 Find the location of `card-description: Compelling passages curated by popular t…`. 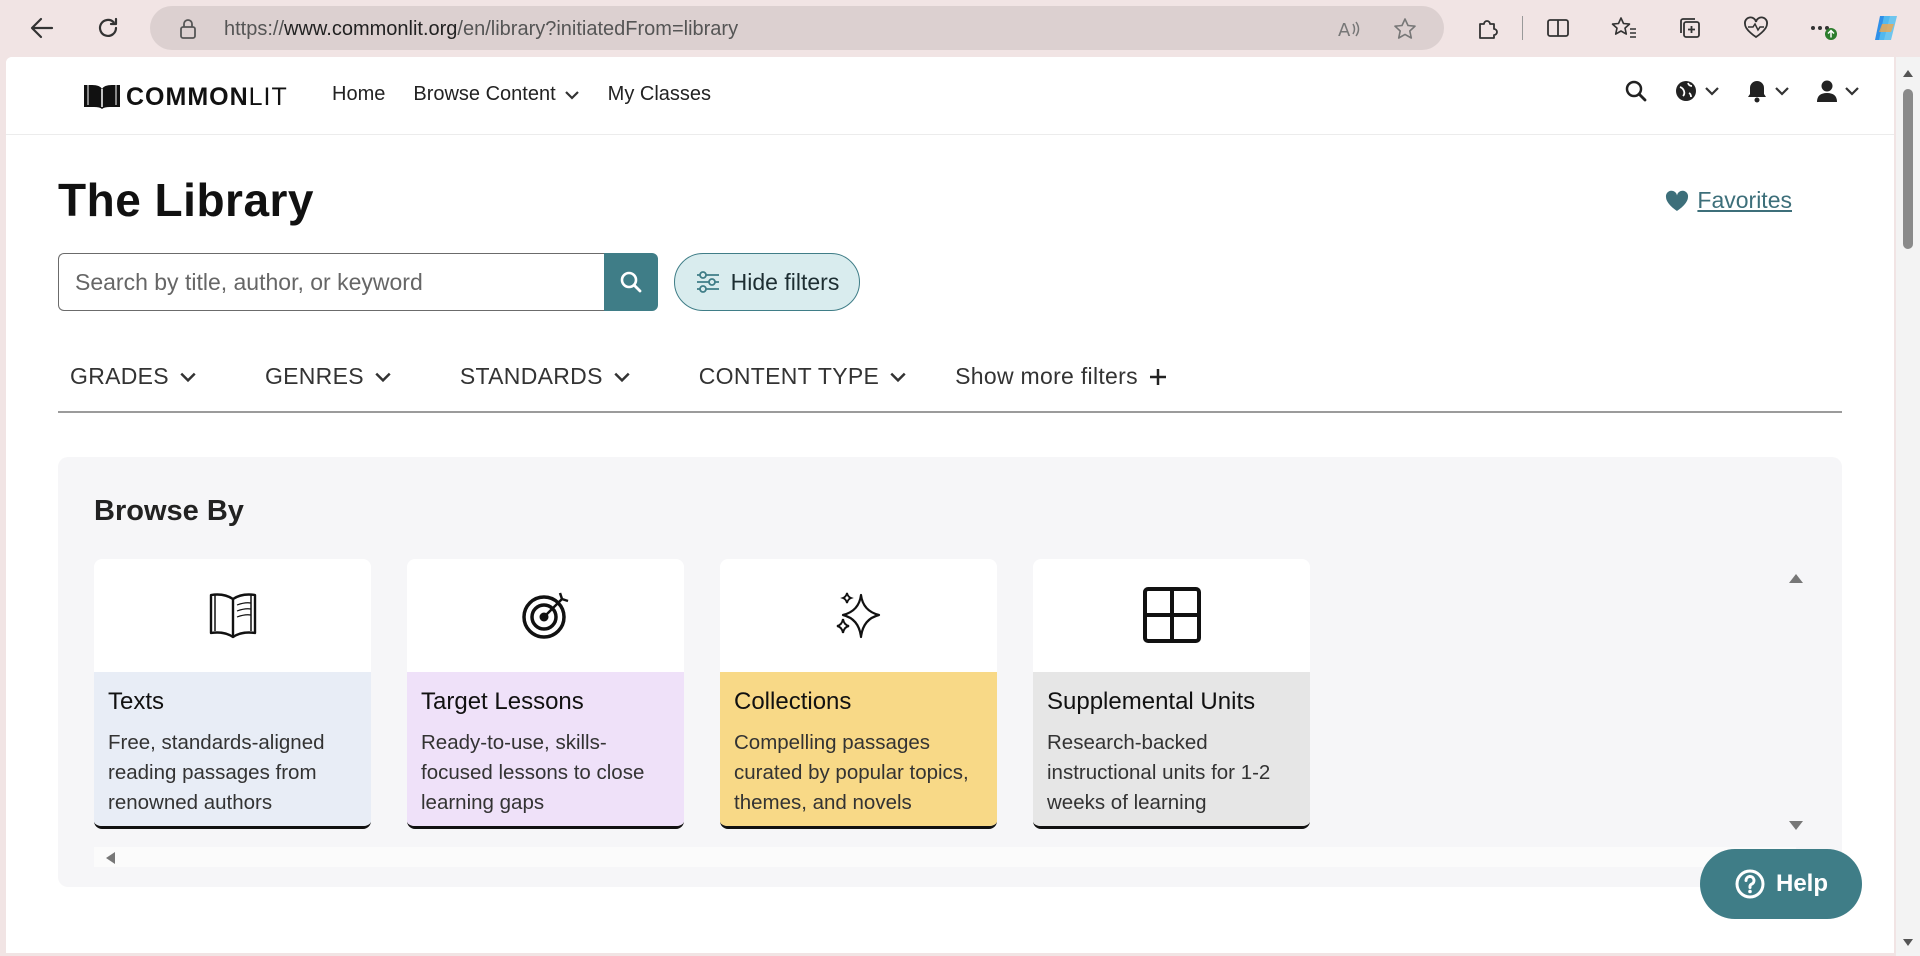

card-description: Compelling passages curated by popular t… is located at coordinates (851, 772).